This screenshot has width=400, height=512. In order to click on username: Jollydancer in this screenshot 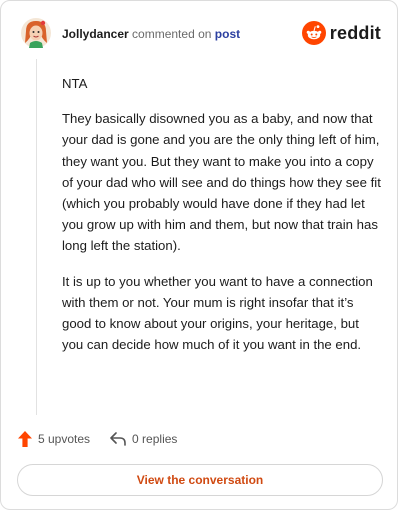, I will do `click(95, 34)`.